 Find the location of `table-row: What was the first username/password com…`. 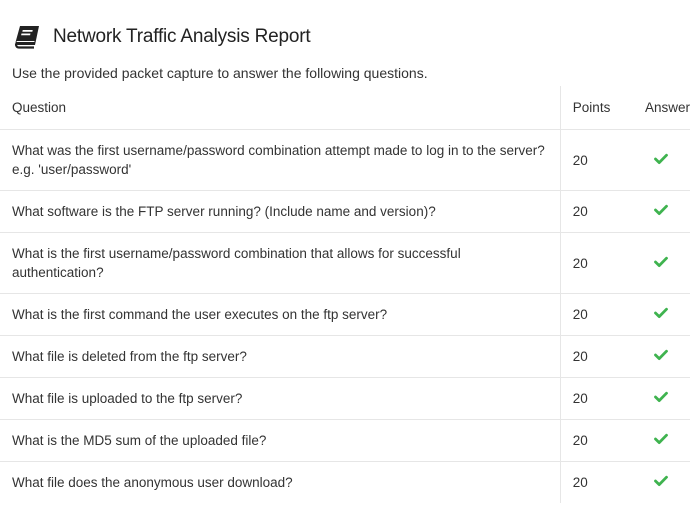

table-row: What was the first username/password com… is located at coordinates (345, 160).